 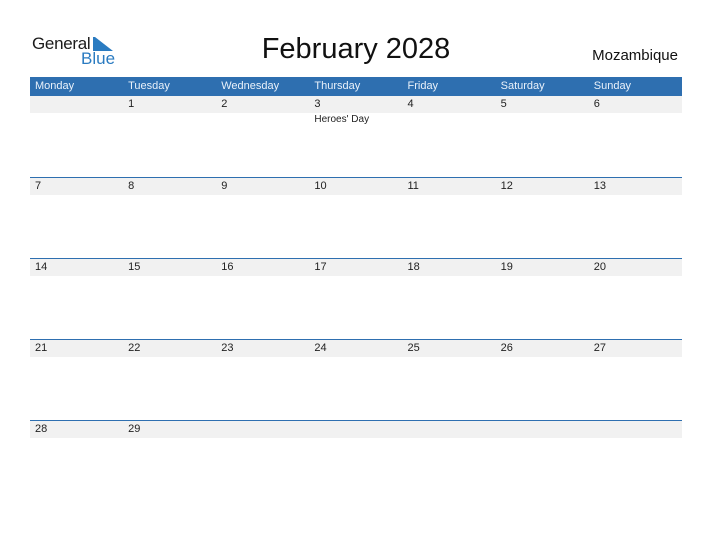 I want to click on day-number: 11, so click(x=413, y=186).